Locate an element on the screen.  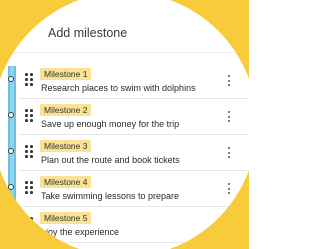
add-milestone-button: Add milestone is located at coordinates (87, 33).